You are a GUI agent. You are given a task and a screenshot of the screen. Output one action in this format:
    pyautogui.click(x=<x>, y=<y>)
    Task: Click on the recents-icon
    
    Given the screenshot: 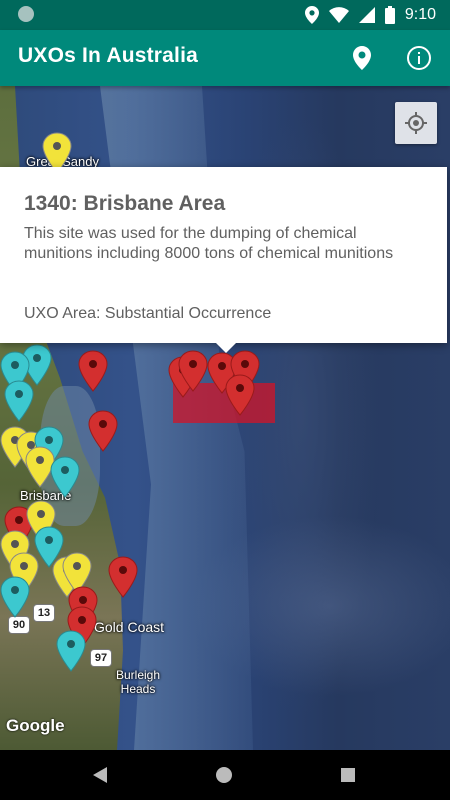 What is the action you would take?
    pyautogui.click(x=348, y=775)
    